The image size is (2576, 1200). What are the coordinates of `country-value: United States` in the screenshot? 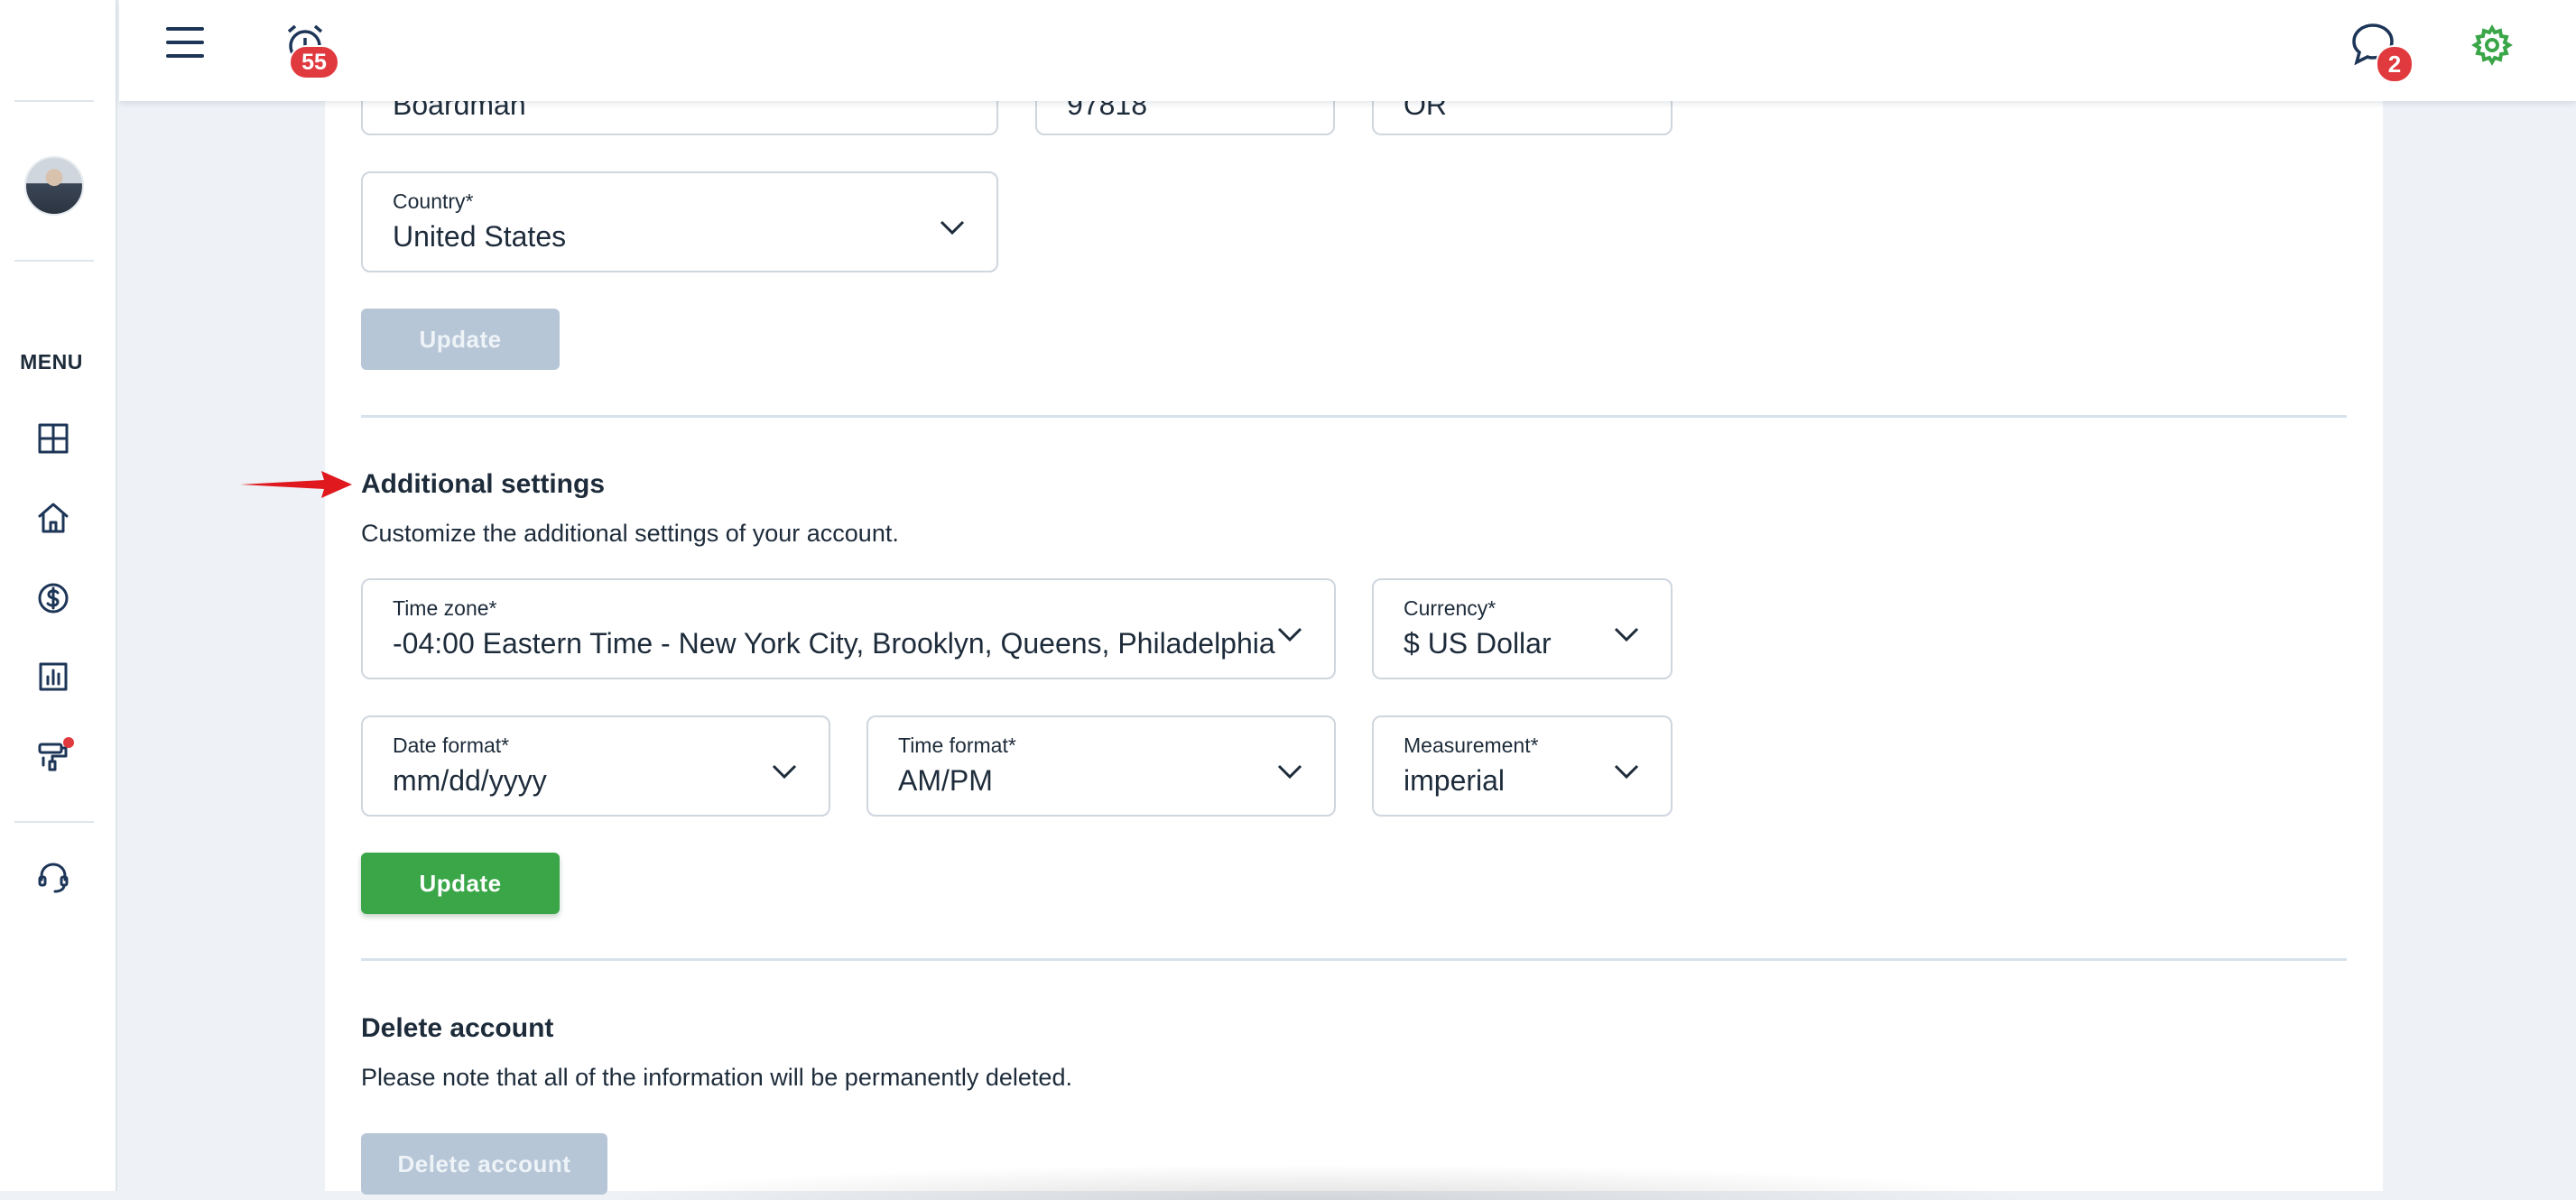 It's located at (480, 236).